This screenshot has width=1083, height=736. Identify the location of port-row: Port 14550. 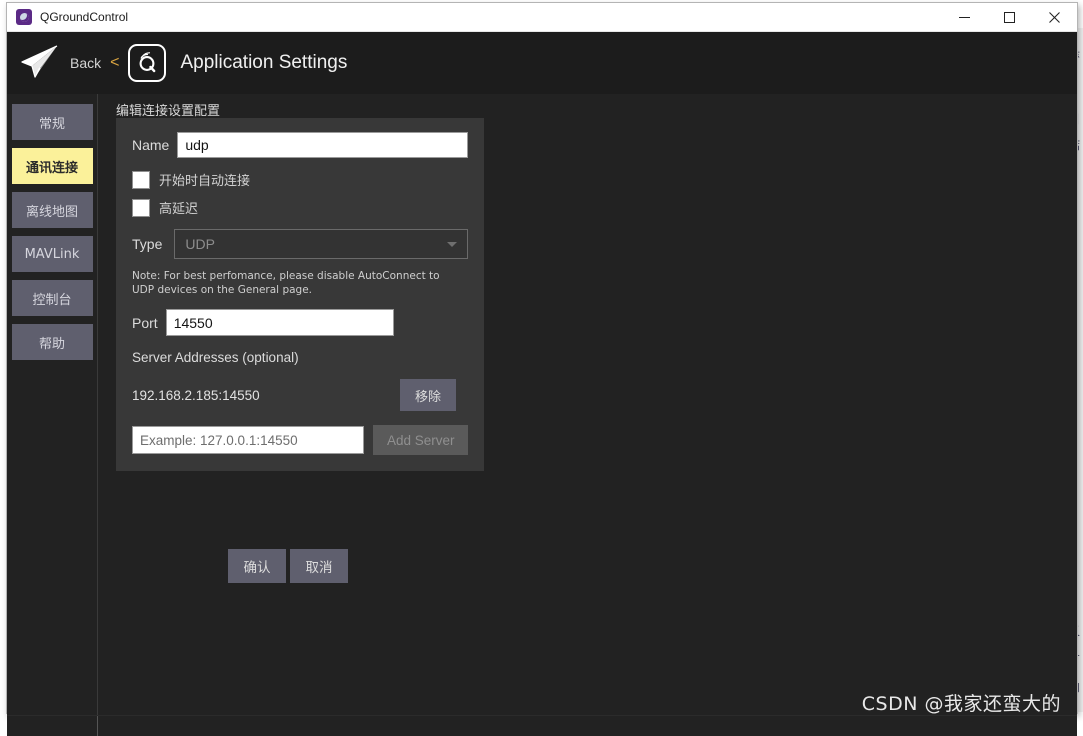
(300, 323).